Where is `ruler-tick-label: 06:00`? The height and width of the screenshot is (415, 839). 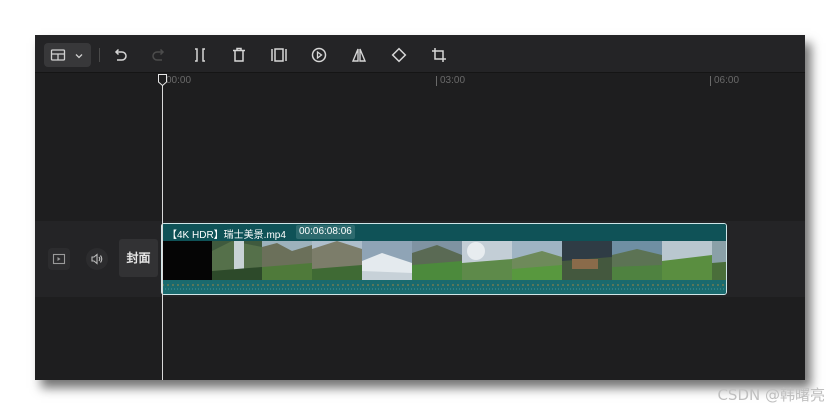
ruler-tick-label: 06:00 is located at coordinates (727, 80).